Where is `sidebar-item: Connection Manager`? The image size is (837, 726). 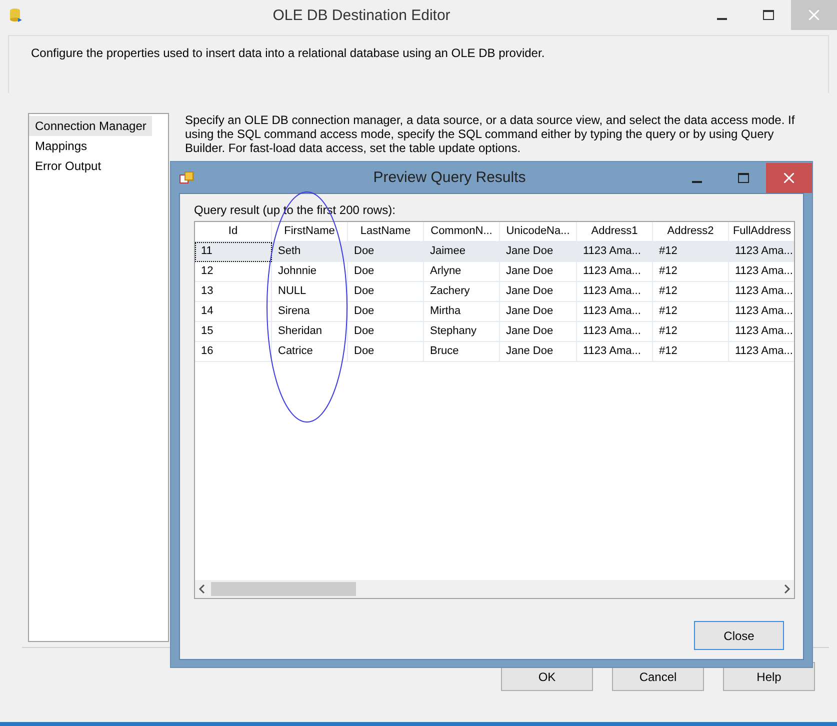
sidebar-item: Connection Manager is located at coordinates (90, 126).